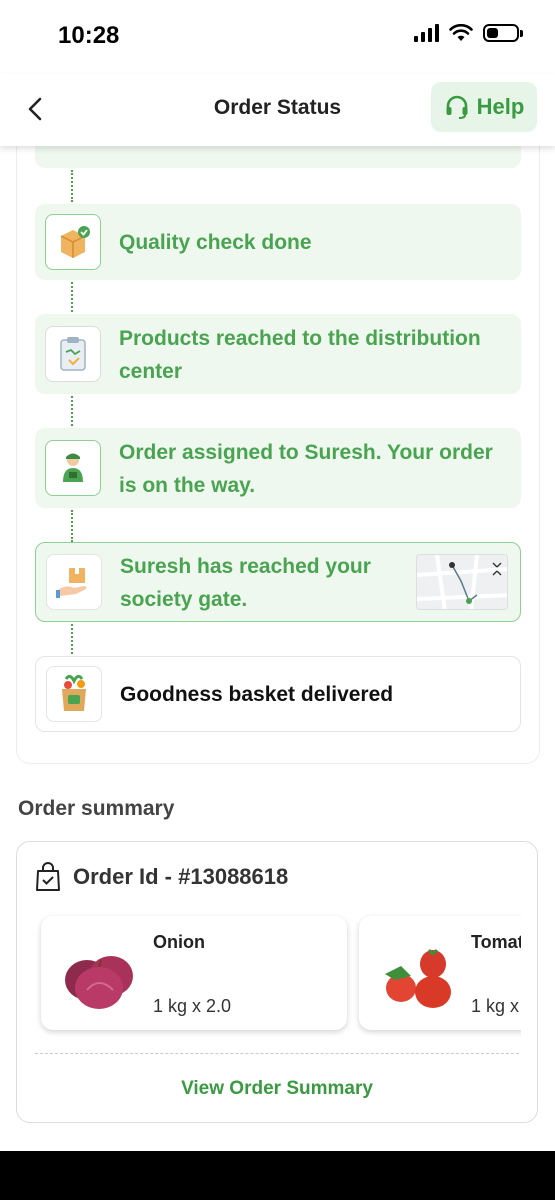 The height and width of the screenshot is (1200, 555). Describe the element at coordinates (503, 33) in the screenshot. I see `battery-icon` at that location.